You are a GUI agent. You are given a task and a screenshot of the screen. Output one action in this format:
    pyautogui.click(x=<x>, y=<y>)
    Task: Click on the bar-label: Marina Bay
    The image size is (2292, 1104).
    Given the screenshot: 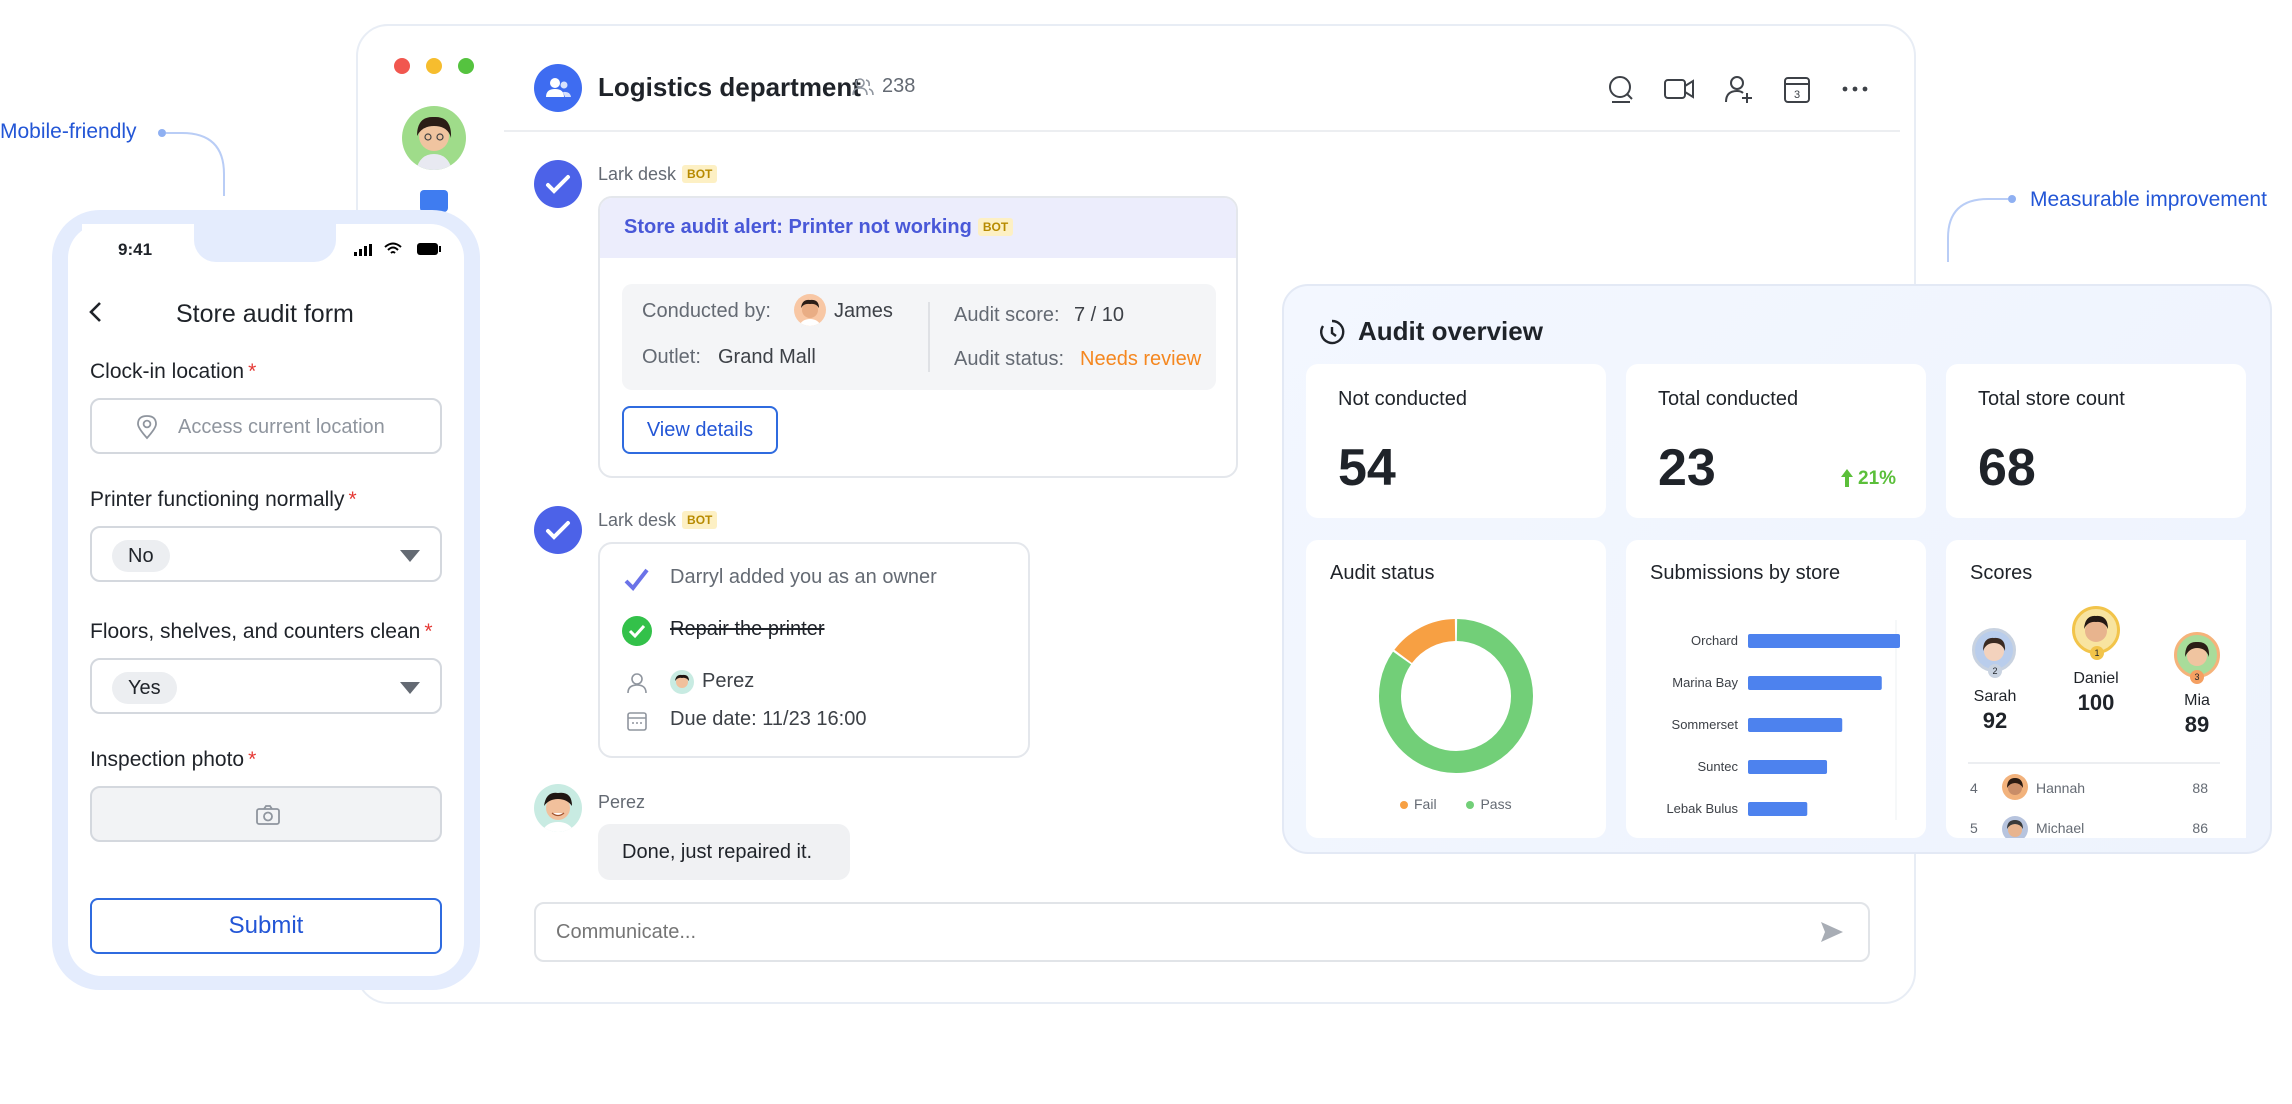 What is the action you would take?
    pyautogui.click(x=1705, y=682)
    